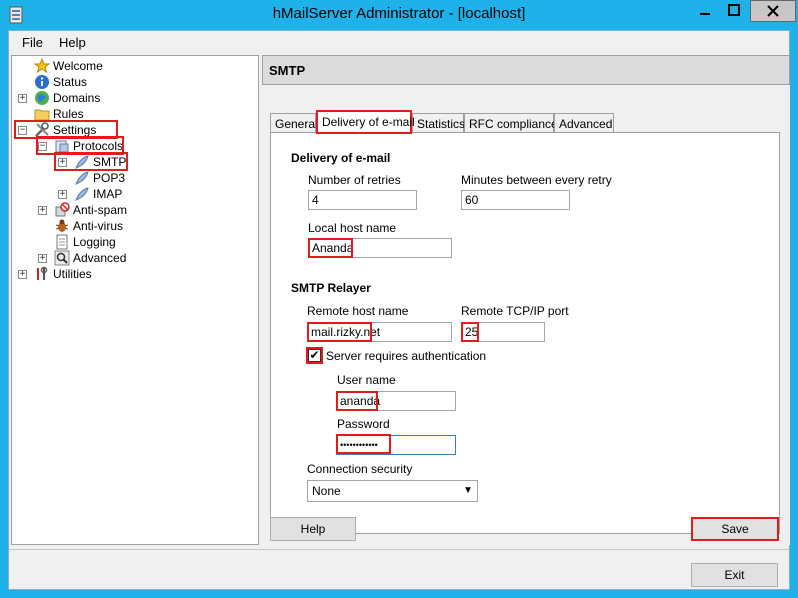 This screenshot has height=598, width=798. I want to click on minutes-label: Minutes between every retry, so click(536, 180).